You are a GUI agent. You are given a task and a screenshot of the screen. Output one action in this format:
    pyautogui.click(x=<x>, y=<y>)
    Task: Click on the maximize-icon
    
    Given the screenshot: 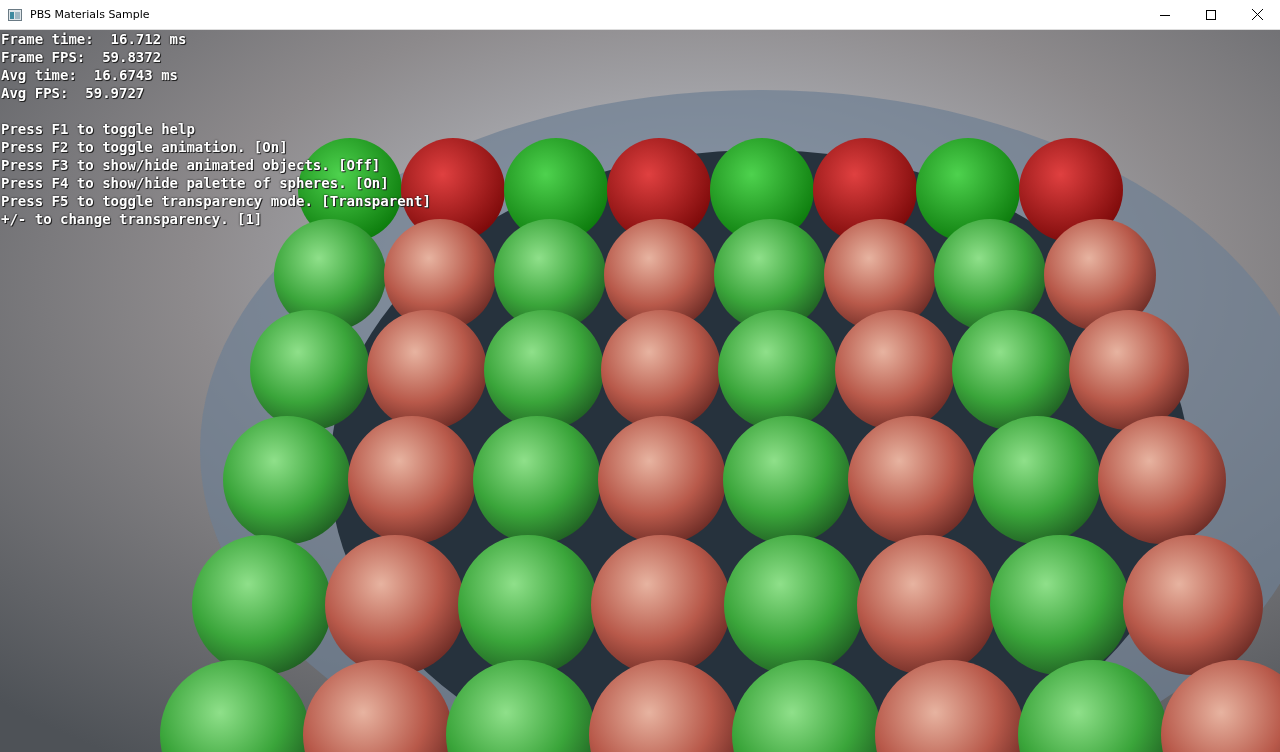 What is the action you would take?
    pyautogui.click(x=1211, y=14)
    